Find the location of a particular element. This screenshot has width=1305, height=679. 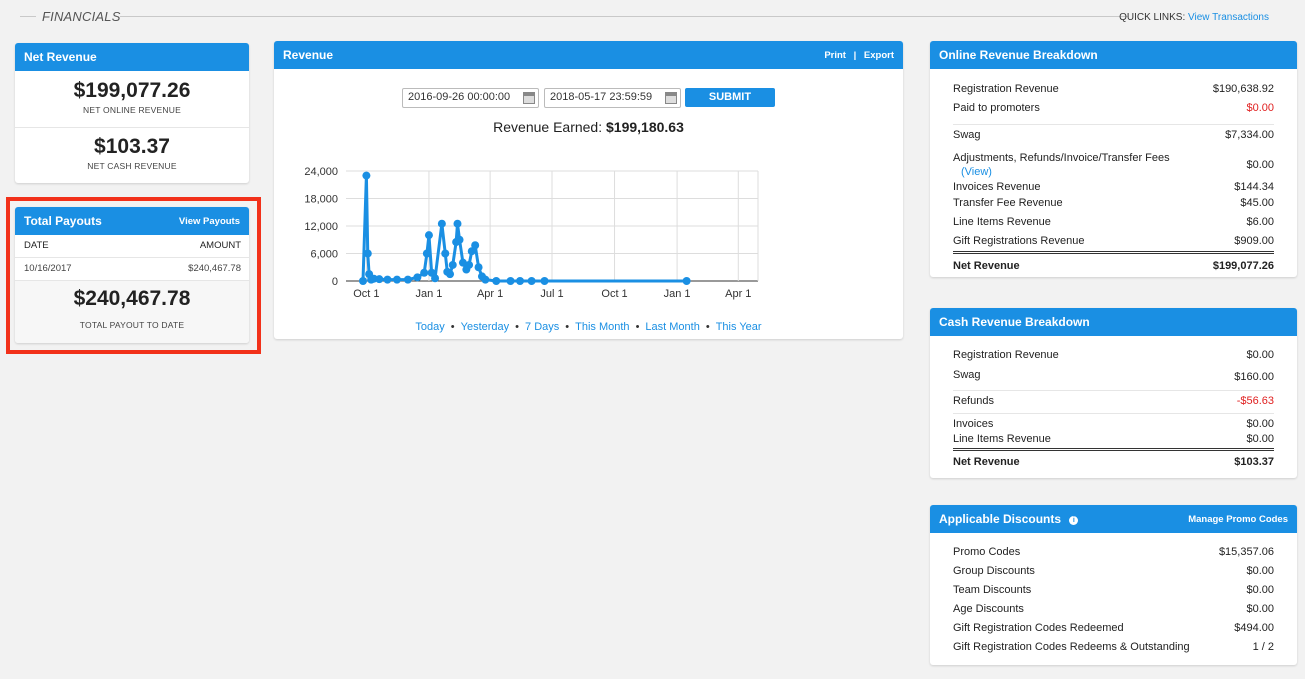

view-transactions-link: View Transactions is located at coordinates (1228, 17).